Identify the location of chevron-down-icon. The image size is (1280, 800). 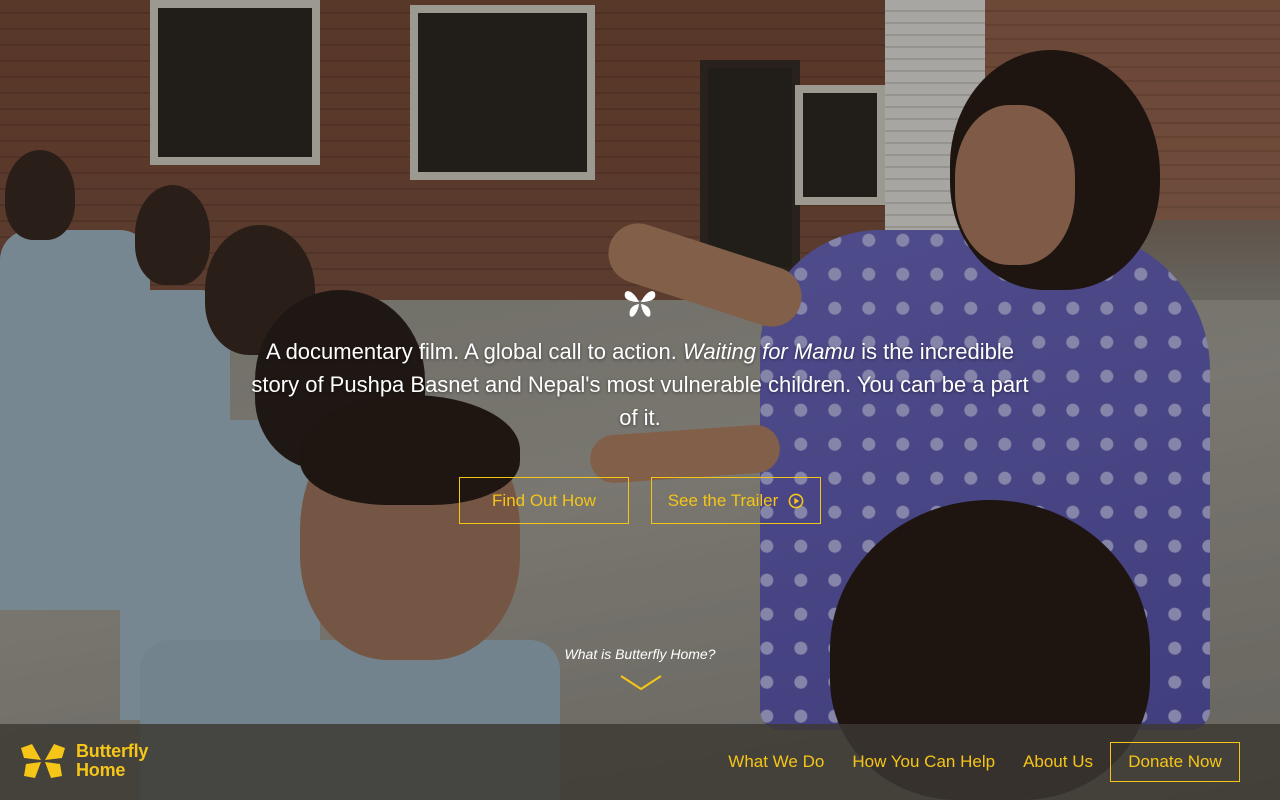
(641, 683).